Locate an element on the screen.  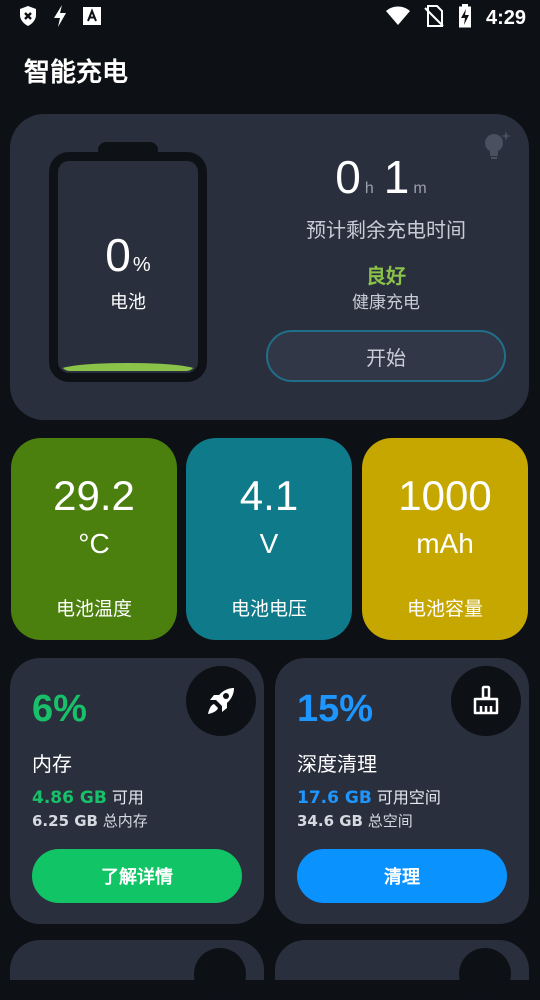
battery-percent-unit: % is located at coordinates (141, 265).